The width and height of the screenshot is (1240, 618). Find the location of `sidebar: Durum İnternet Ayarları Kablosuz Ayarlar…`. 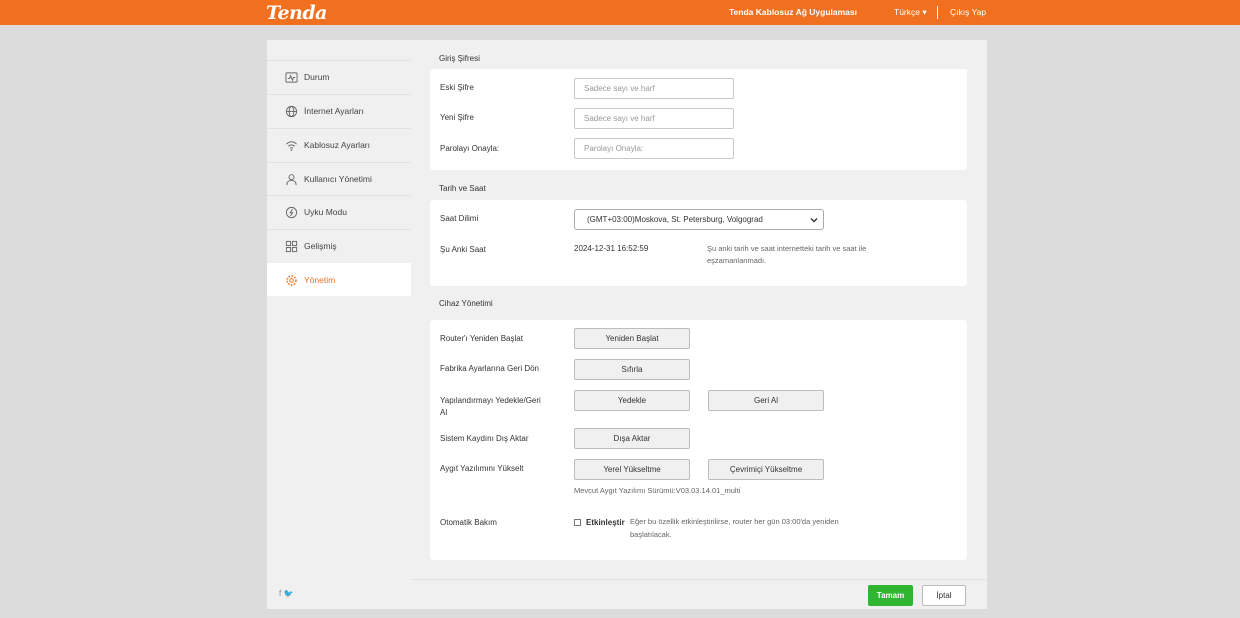

sidebar: Durum İnternet Ayarları Kablosuz Ayarlar… is located at coordinates (339, 324).